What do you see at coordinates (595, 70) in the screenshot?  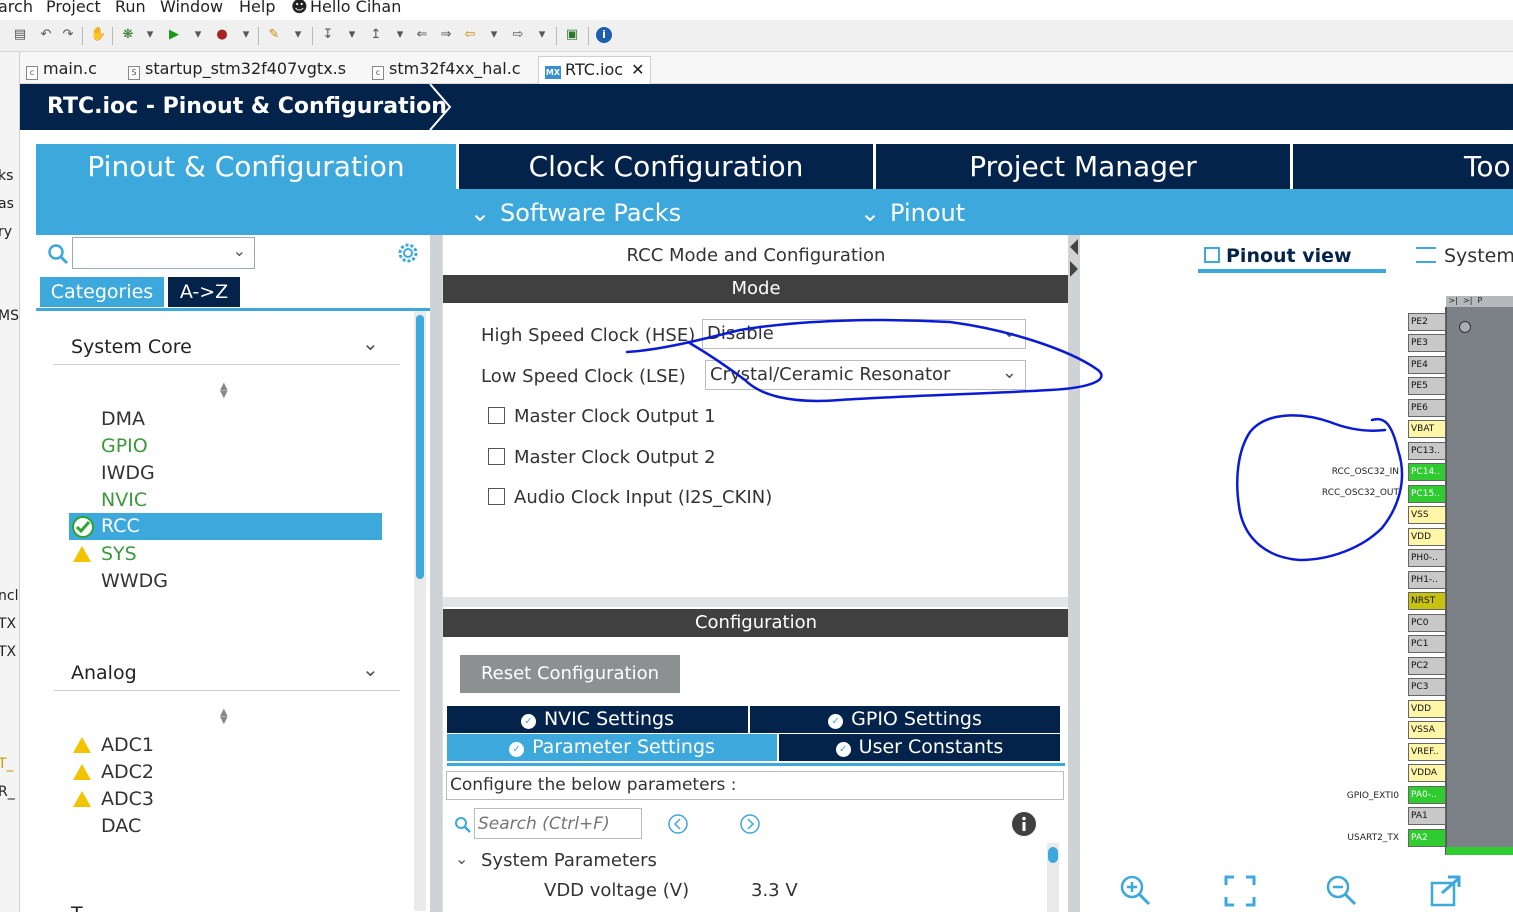 I see `tab-rtc-ioc: MX RTC.ioc ✕` at bounding box center [595, 70].